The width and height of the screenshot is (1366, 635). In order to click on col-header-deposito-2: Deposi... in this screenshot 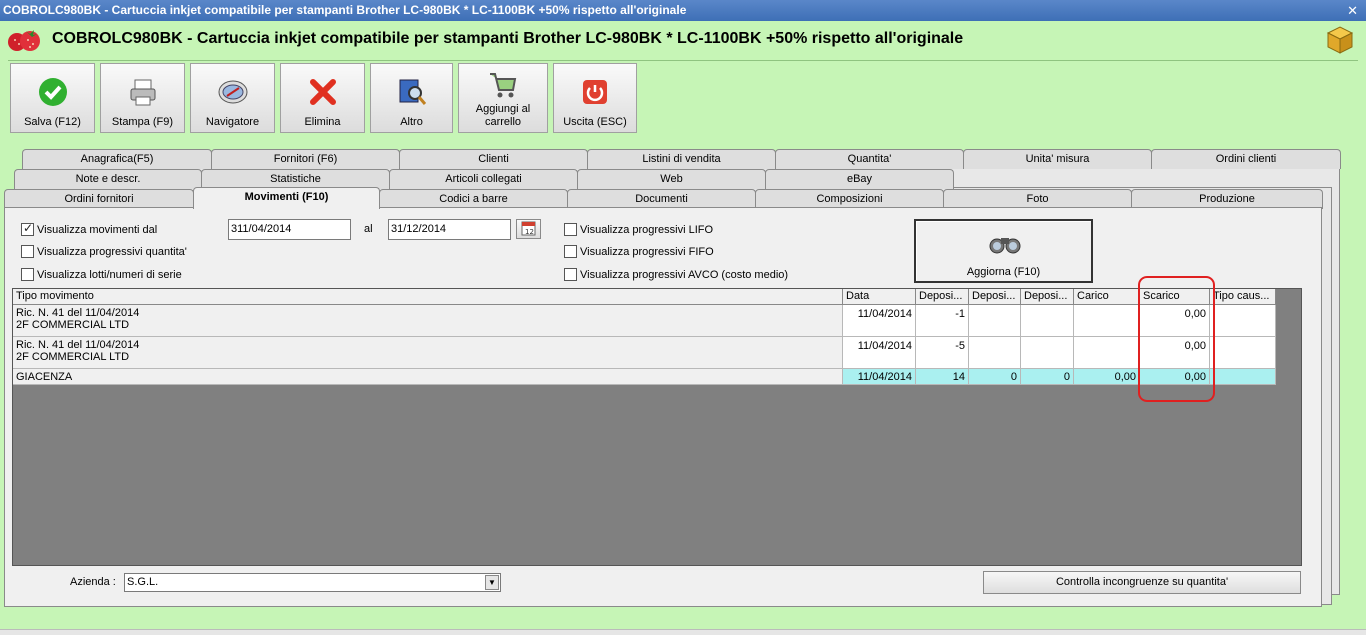, I will do `click(995, 297)`.